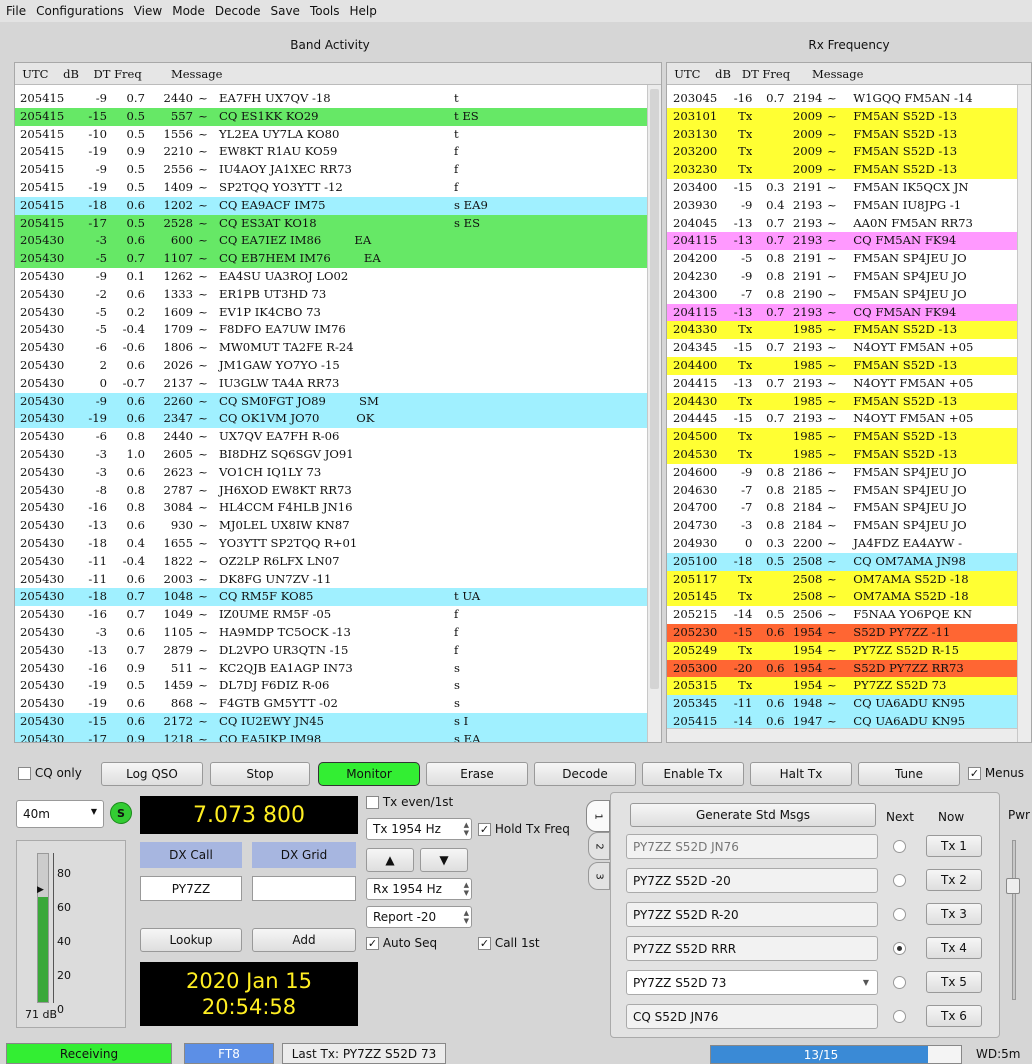 The height and width of the screenshot is (1064, 1032). I want to click on tx4-now-button: Tx 4, so click(954, 948).